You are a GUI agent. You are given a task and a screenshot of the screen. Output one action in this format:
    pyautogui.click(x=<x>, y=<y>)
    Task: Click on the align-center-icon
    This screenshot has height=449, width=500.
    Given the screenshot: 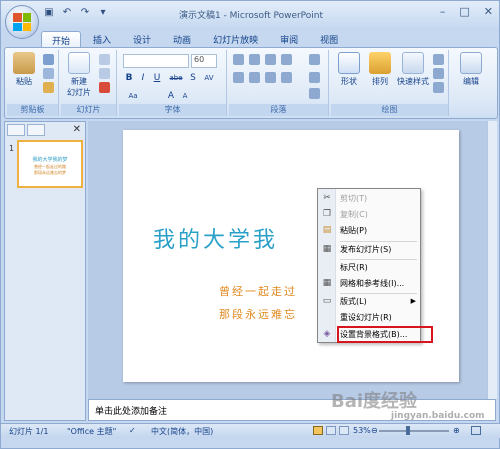 What is the action you would take?
    pyautogui.click(x=254, y=77)
    